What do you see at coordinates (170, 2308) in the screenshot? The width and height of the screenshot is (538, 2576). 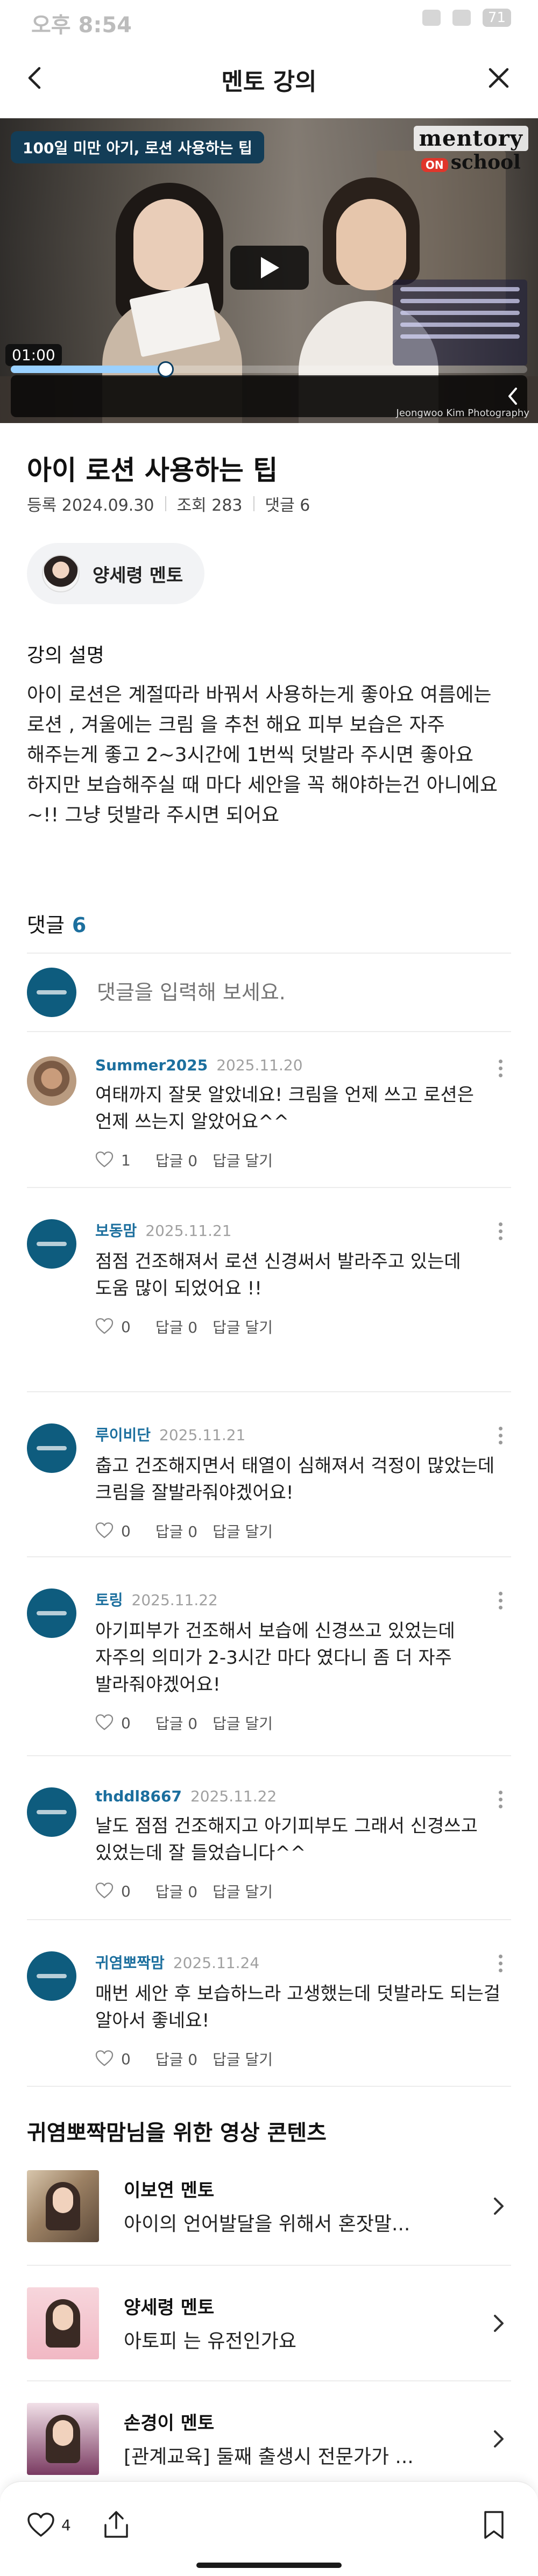 I see `recommended-mentor: 양세령 멘토` at bounding box center [170, 2308].